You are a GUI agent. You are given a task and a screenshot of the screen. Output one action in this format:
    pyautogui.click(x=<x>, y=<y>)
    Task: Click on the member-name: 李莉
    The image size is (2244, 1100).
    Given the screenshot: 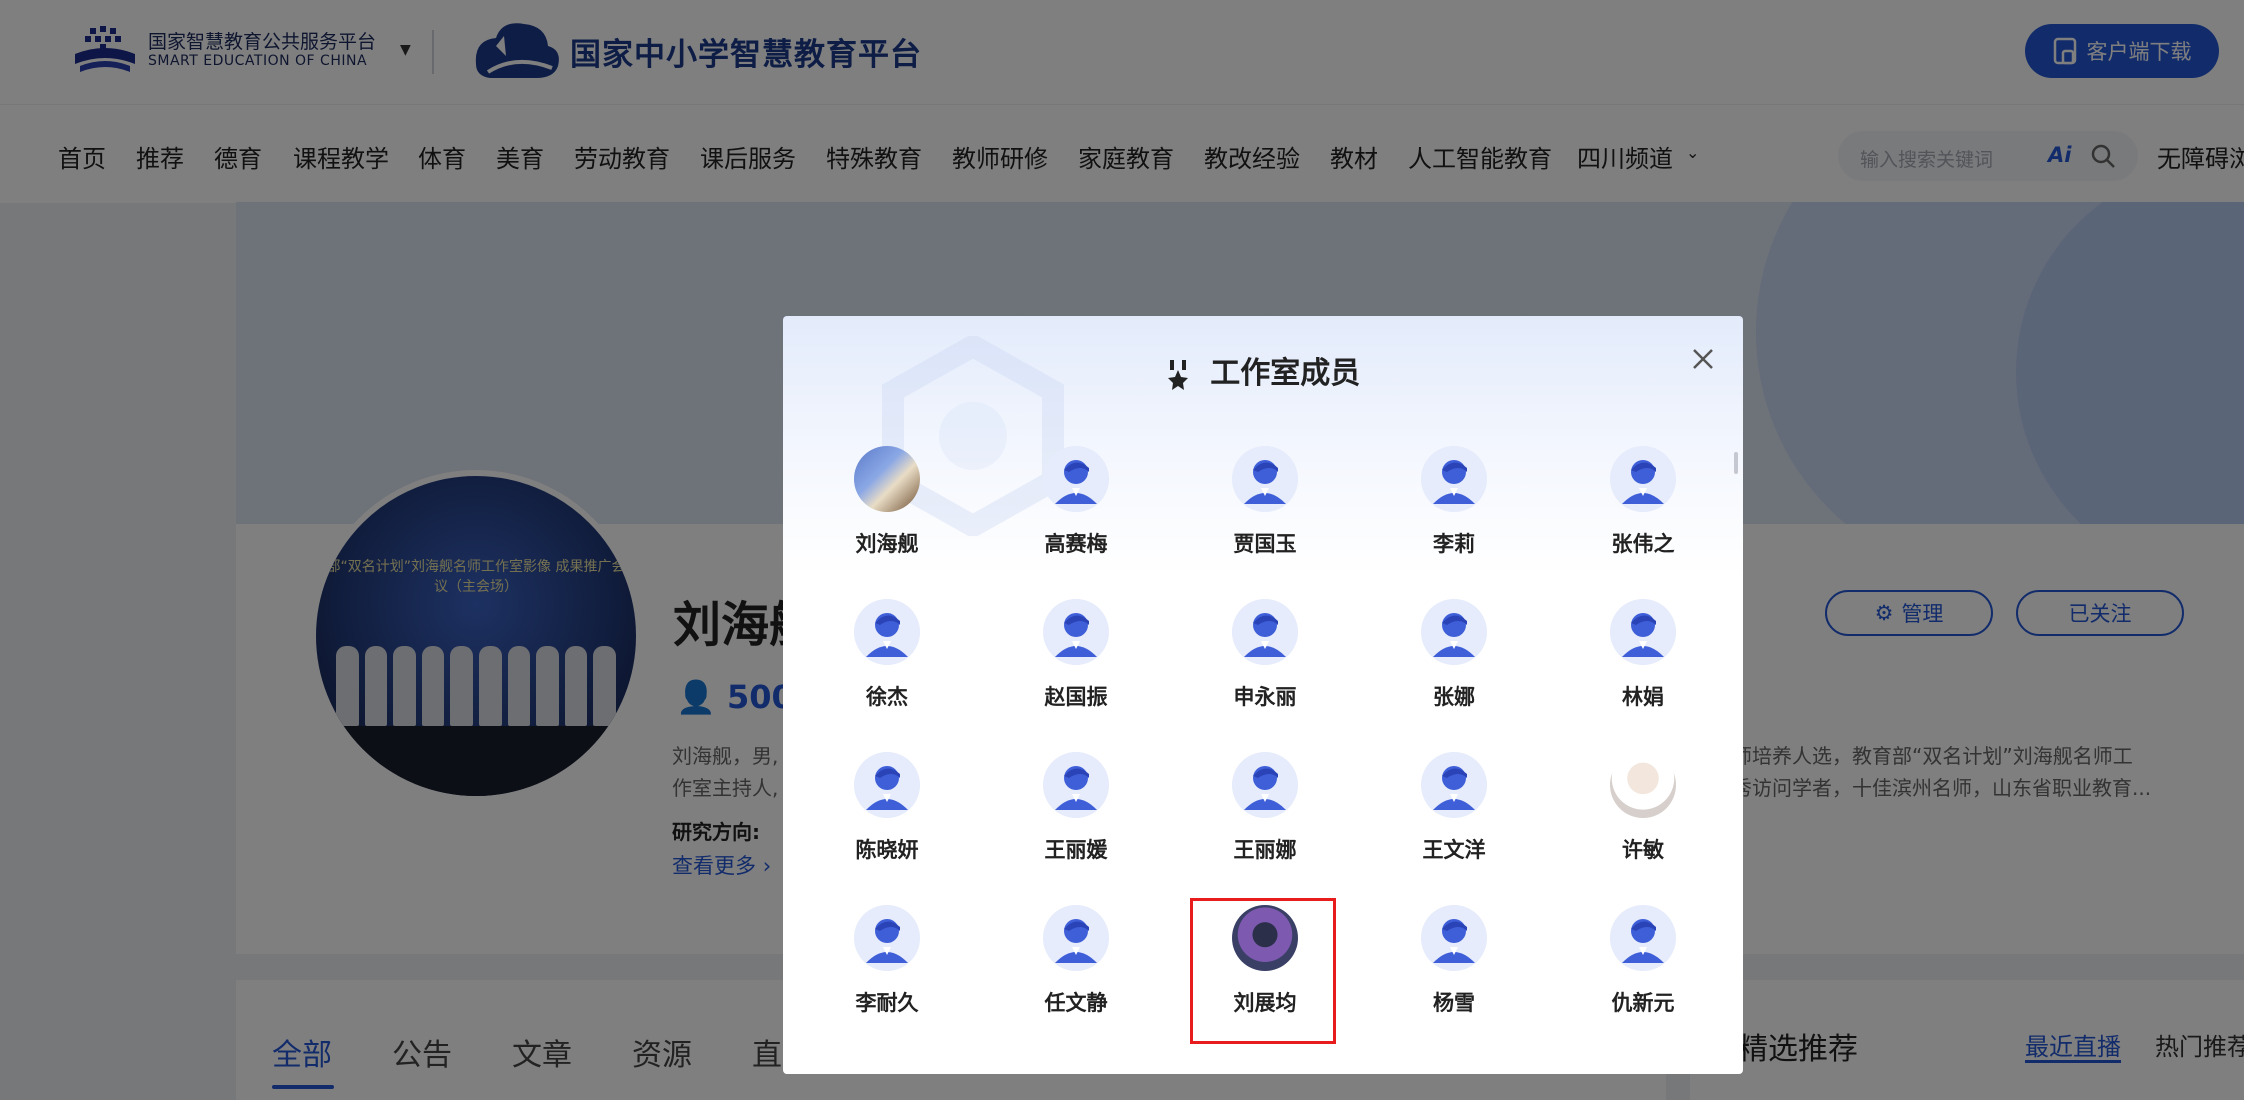 What is the action you would take?
    pyautogui.click(x=1454, y=544)
    